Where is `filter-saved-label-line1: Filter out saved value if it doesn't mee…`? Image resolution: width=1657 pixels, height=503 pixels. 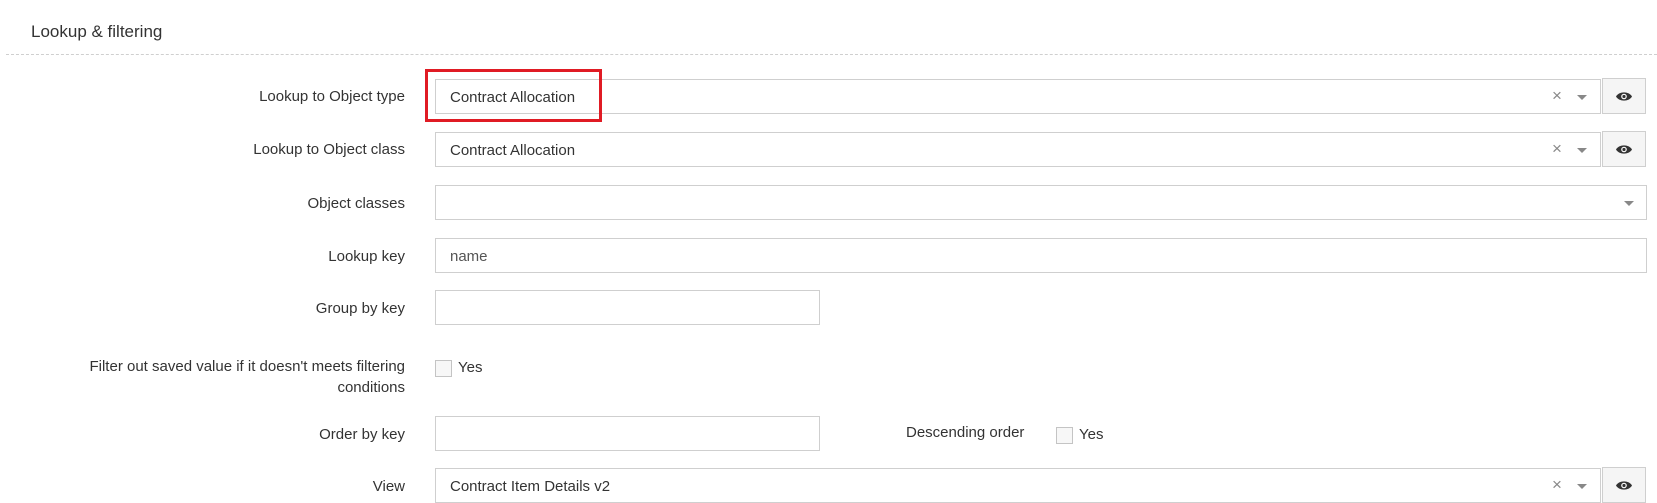 filter-saved-label-line1: Filter out saved value if it doesn't mee… is located at coordinates (247, 366).